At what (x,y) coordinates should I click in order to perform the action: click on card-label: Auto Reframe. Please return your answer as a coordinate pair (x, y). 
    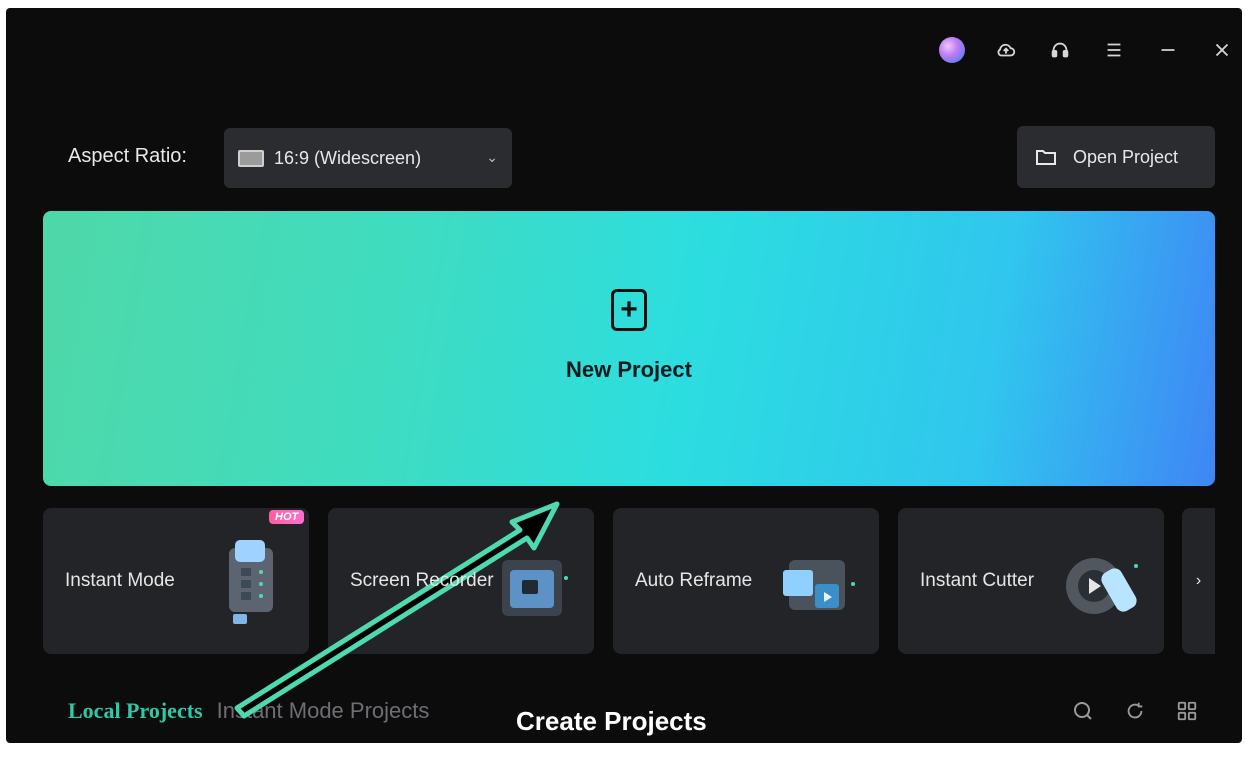
    Looking at the image, I should click on (694, 580).